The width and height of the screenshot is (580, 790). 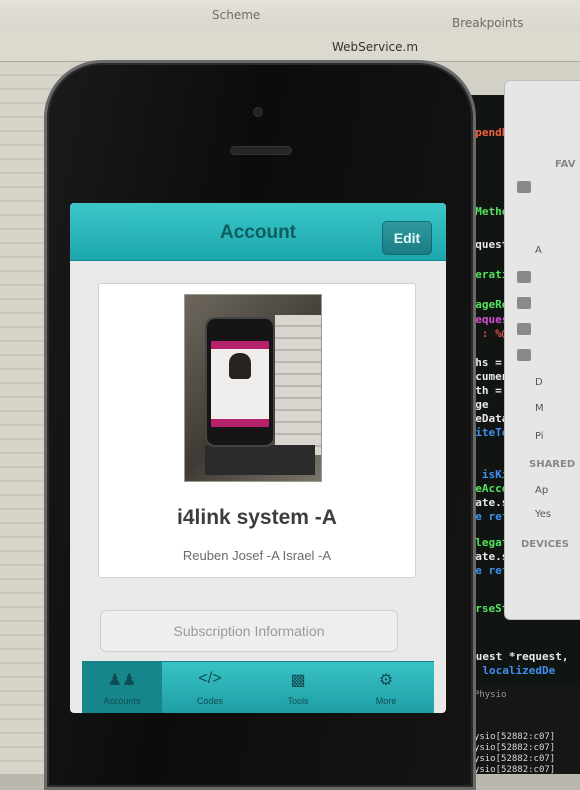 I want to click on subscription-information-button: Subscription Information, so click(x=249, y=631).